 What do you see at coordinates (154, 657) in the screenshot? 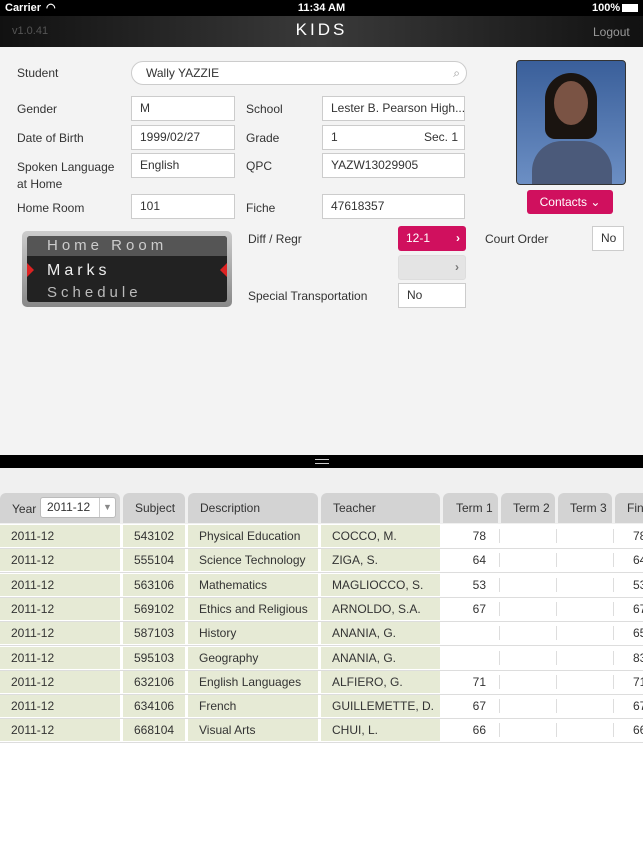
I see `cell-subject: 595103` at bounding box center [154, 657].